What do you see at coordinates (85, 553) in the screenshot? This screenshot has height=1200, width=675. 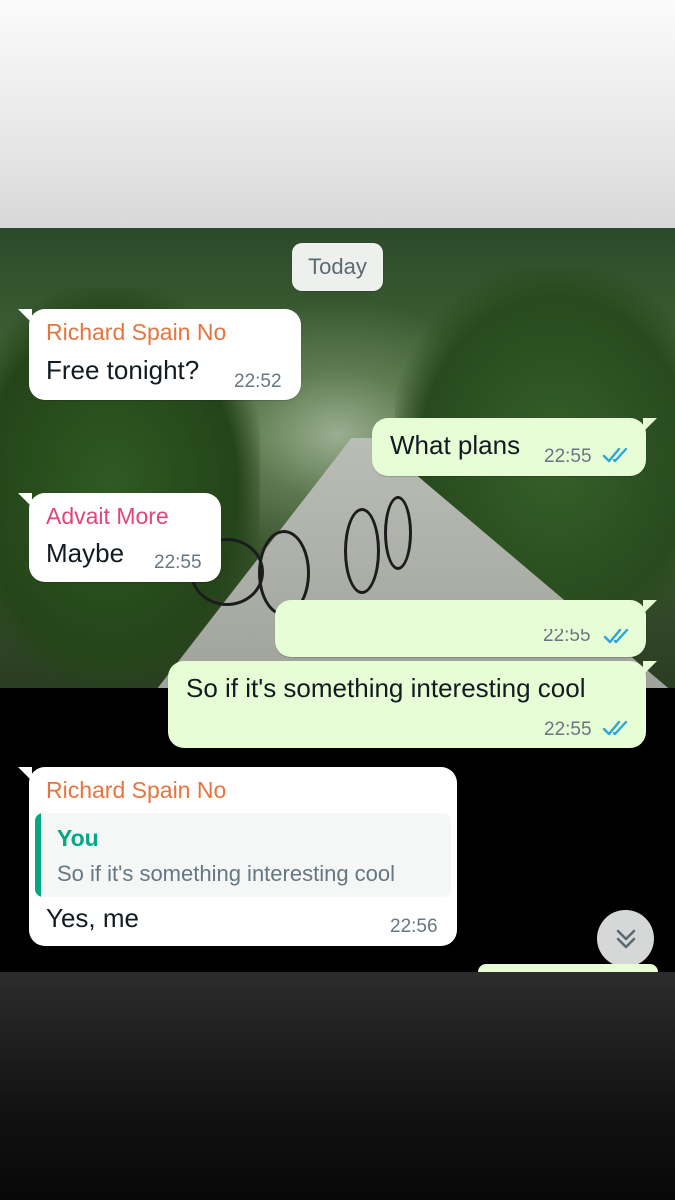 I see `message-text: Maybe` at bounding box center [85, 553].